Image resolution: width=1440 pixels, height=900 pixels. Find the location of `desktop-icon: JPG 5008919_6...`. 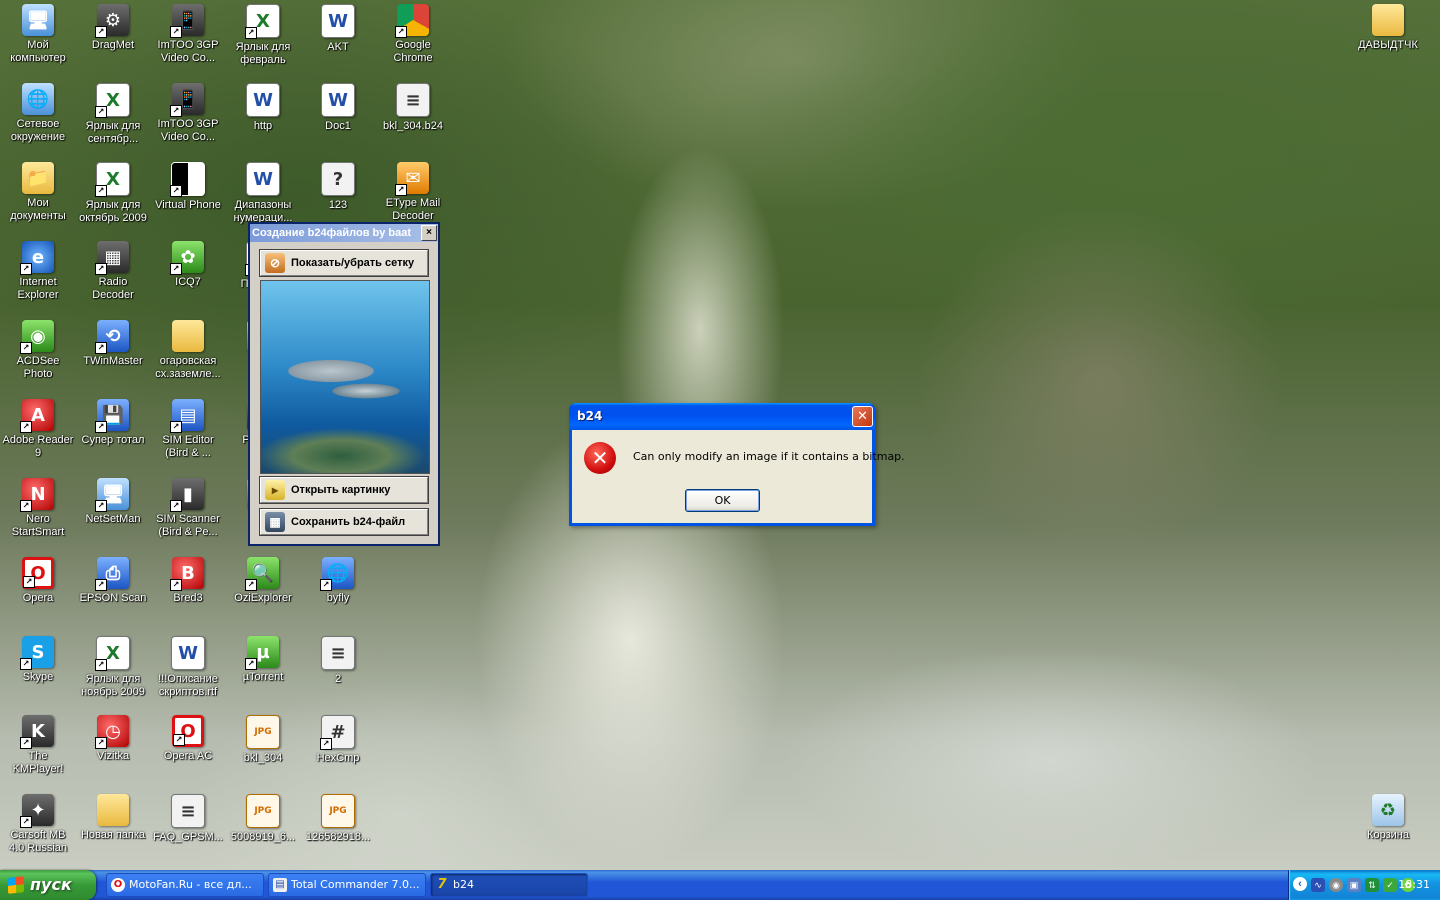

desktop-icon: JPG 5008919_6... is located at coordinates (263, 817).